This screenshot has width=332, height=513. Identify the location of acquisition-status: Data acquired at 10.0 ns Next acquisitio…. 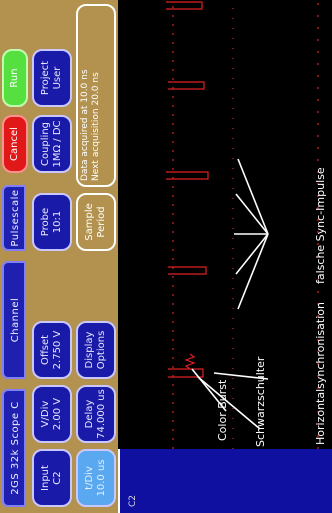
(96, 95).